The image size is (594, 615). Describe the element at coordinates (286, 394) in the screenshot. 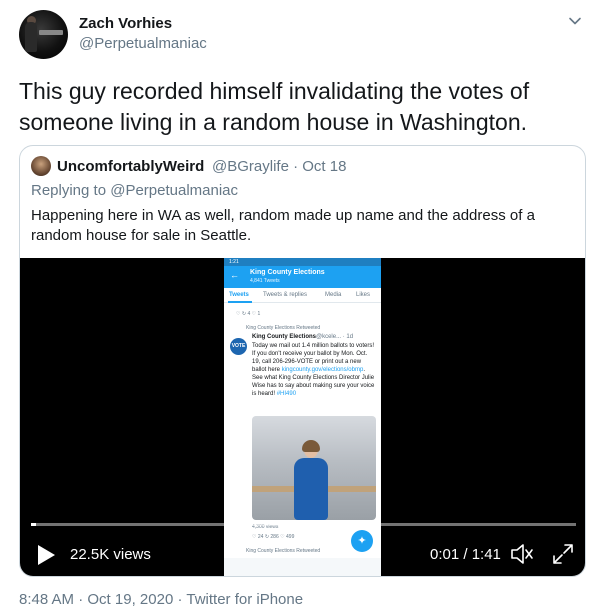

I see `phone-body-tag: #HI490` at that location.